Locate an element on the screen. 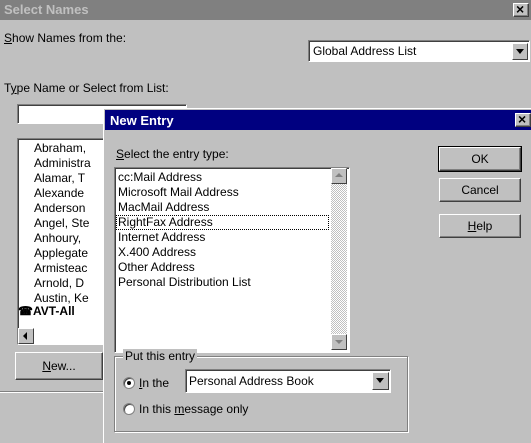 The width and height of the screenshot is (531, 443). list-item: Alexande is located at coordinates (73, 193).